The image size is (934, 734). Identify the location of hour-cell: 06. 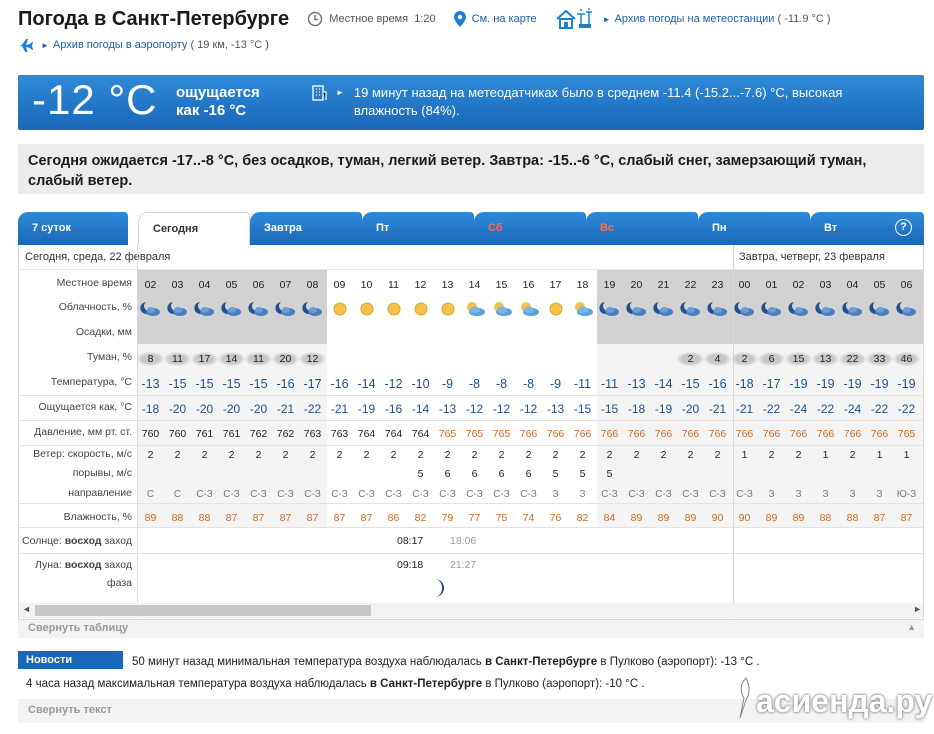
(906, 285).